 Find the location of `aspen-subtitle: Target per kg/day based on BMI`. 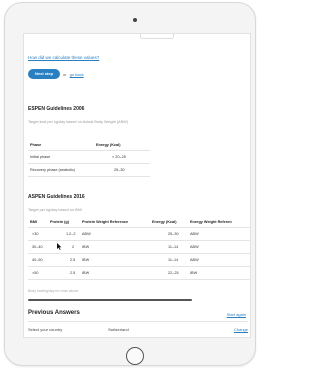

aspen-subtitle: Target per kg/day based on BMI is located at coordinates (55, 210).